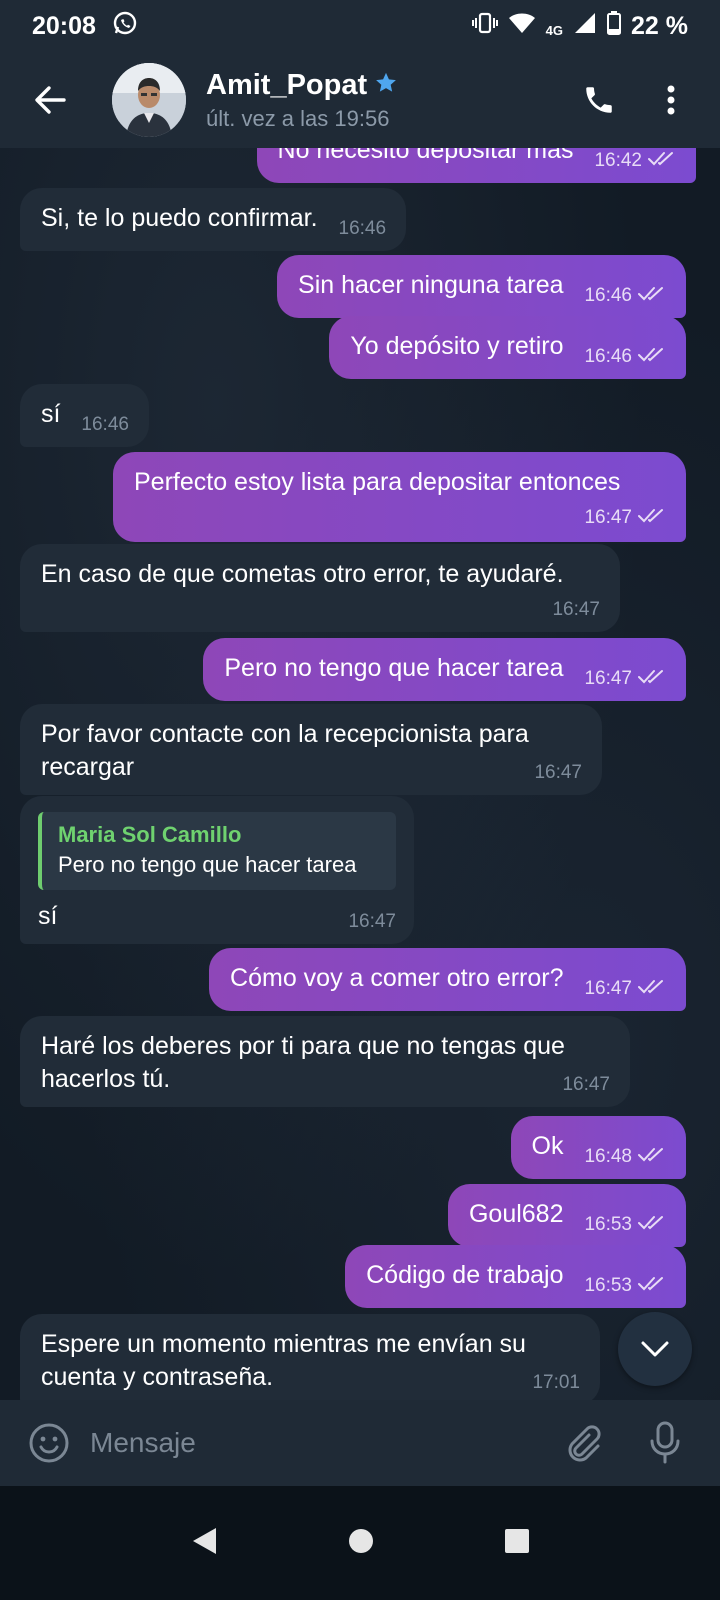 The image size is (720, 1600). I want to click on message-text: Código de trabajo, so click(465, 1275).